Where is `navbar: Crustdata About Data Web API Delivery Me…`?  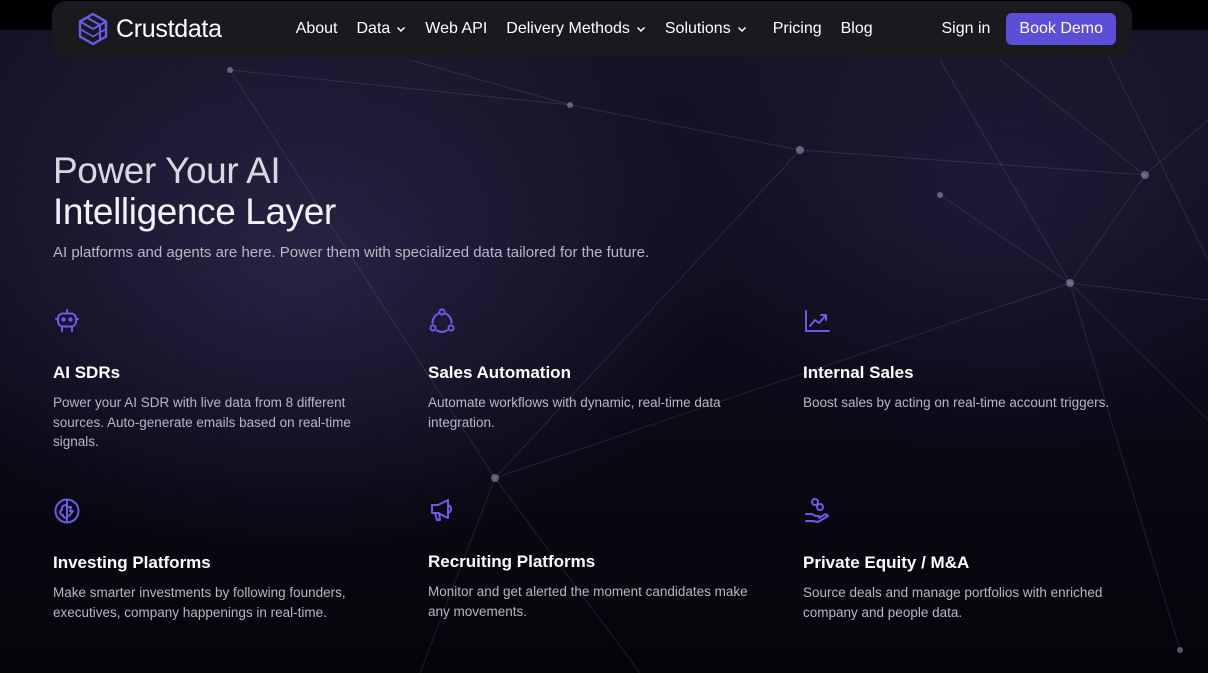
navbar: Crustdata About Data Web API Delivery Me… is located at coordinates (592, 29).